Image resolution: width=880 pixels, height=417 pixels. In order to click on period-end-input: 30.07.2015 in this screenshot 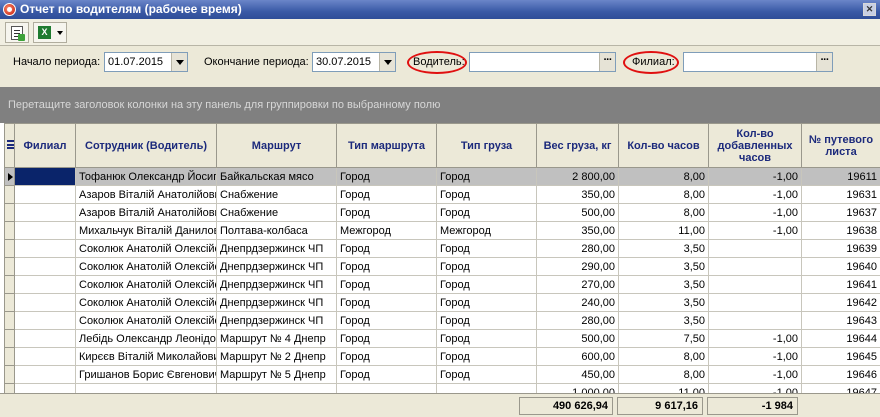, I will do `click(354, 62)`.